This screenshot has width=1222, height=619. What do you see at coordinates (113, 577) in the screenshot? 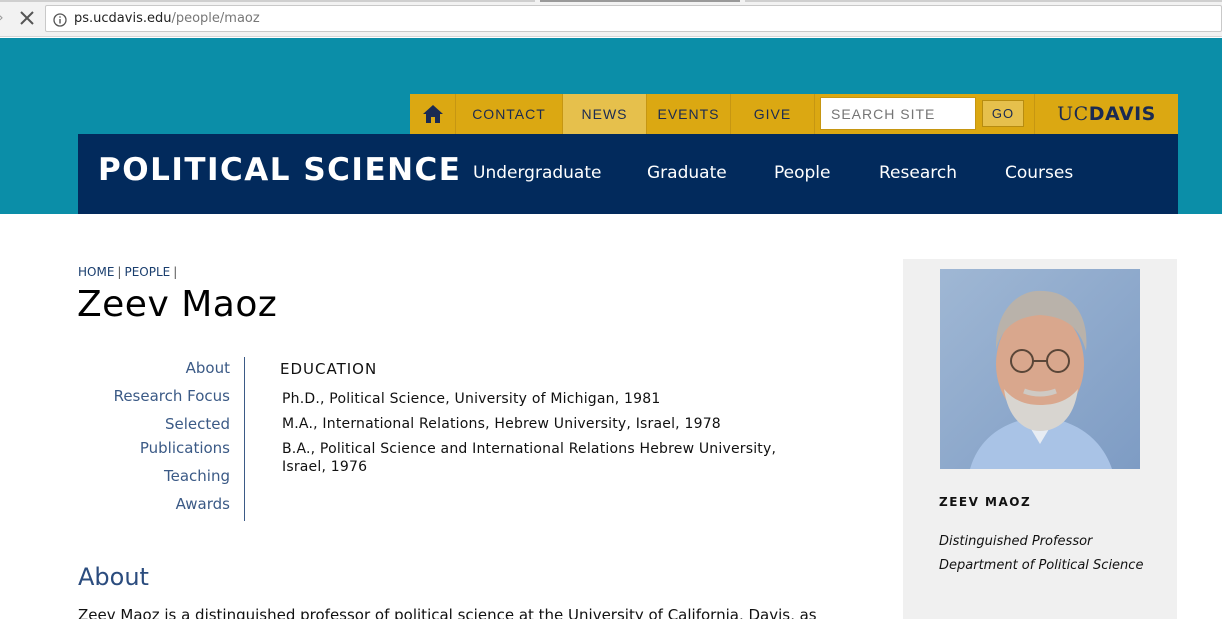
I see `about-heading: About` at bounding box center [113, 577].